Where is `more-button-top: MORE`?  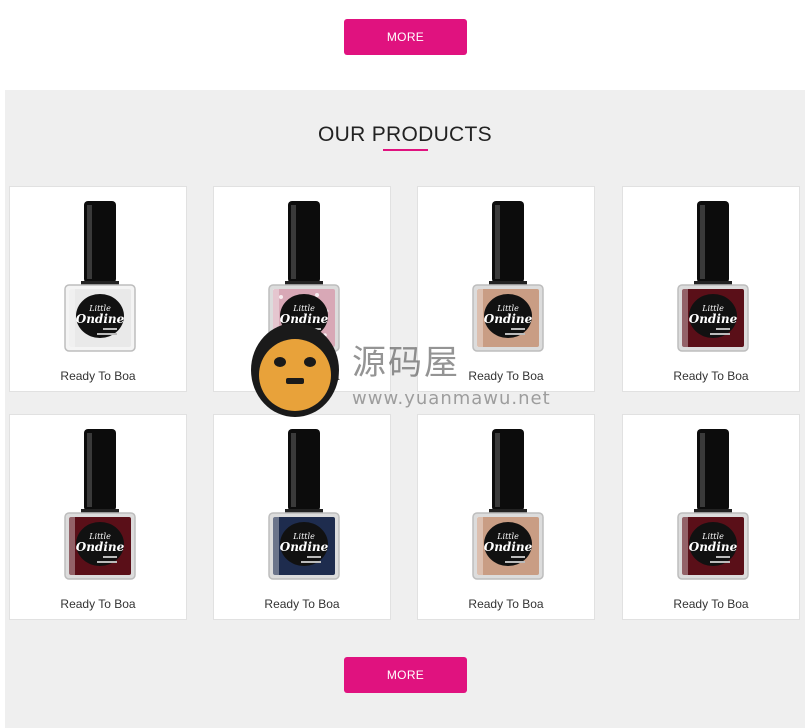
more-button-top: MORE is located at coordinates (405, 37).